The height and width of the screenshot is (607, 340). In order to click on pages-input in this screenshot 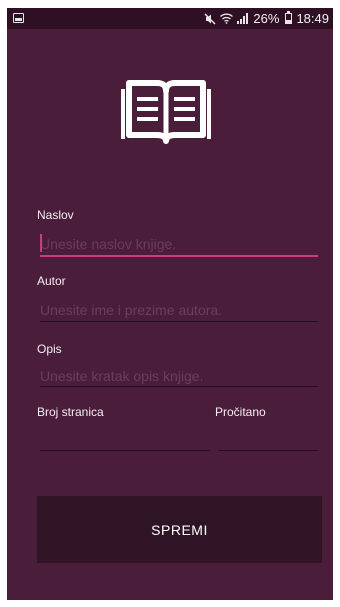, I will do `click(125, 439)`.